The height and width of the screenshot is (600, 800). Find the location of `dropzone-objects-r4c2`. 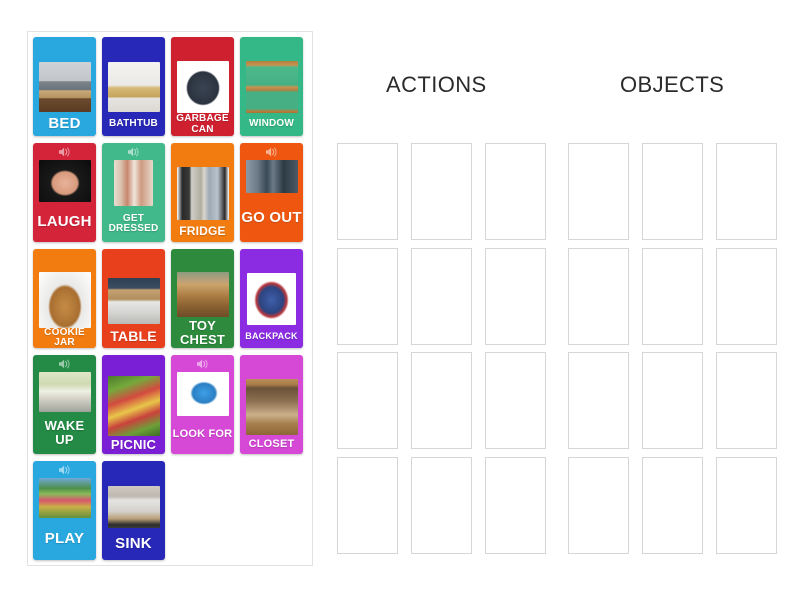

dropzone-objects-r4c2 is located at coordinates (672, 505).